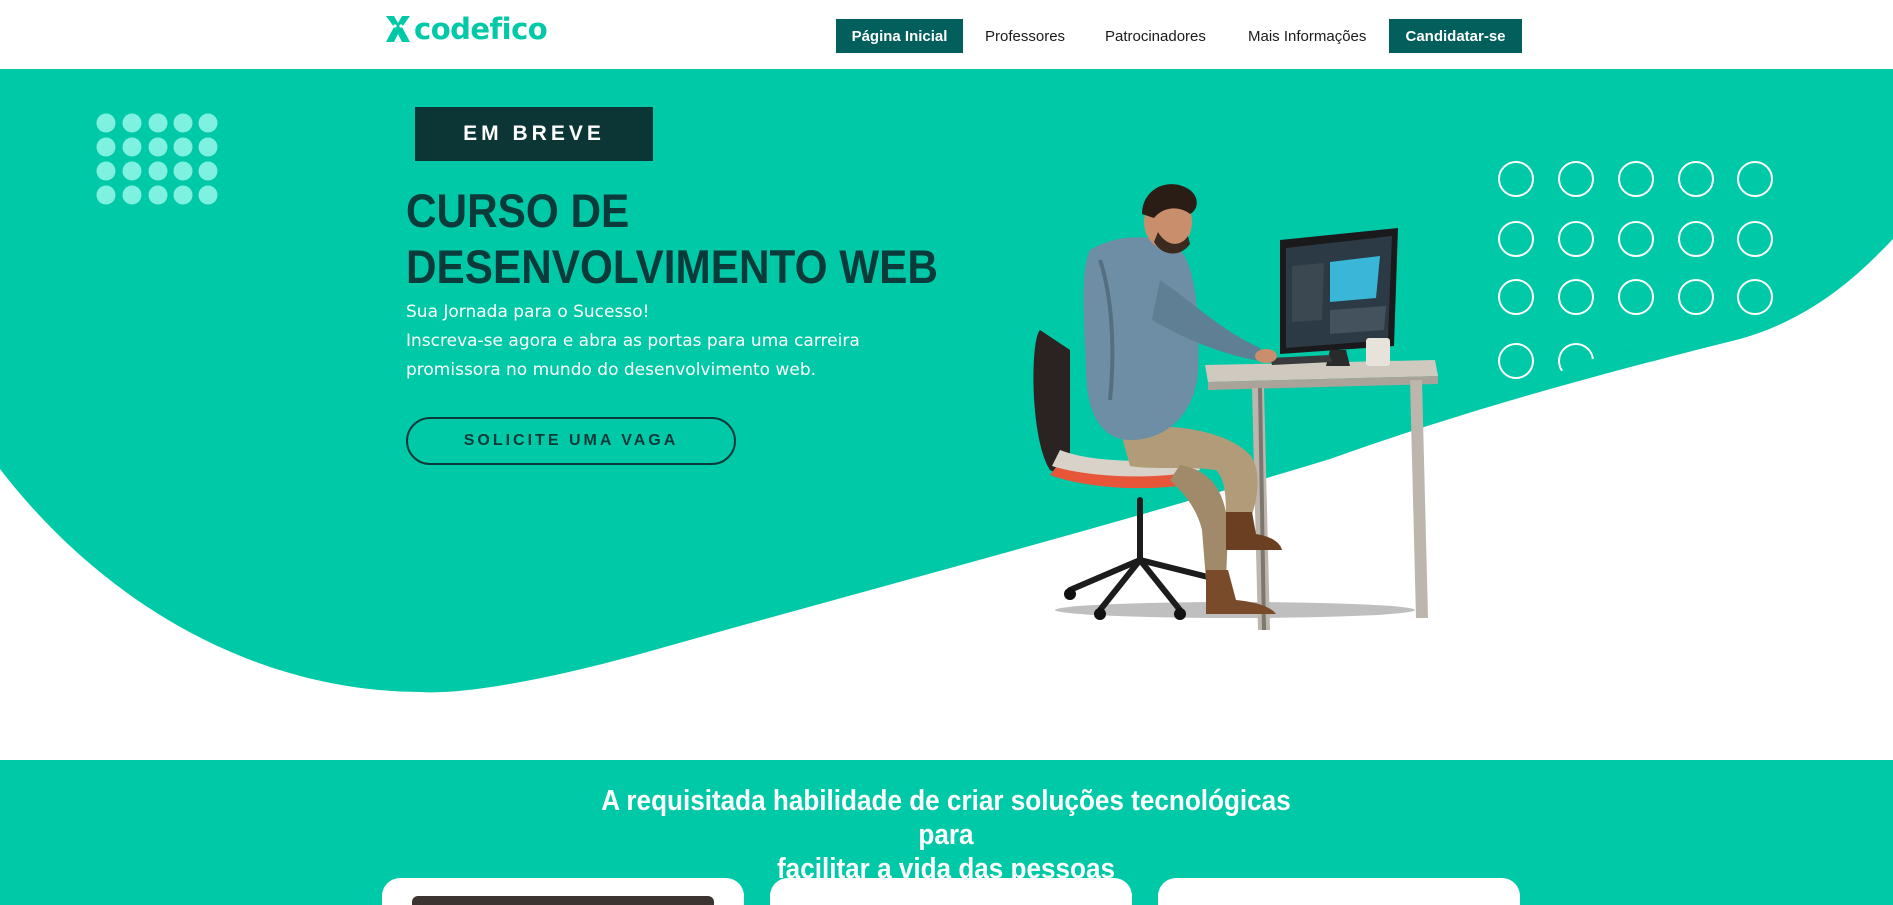  I want to click on hero-subtitle-line: Sua Jornada para o Sucesso!, so click(528, 312).